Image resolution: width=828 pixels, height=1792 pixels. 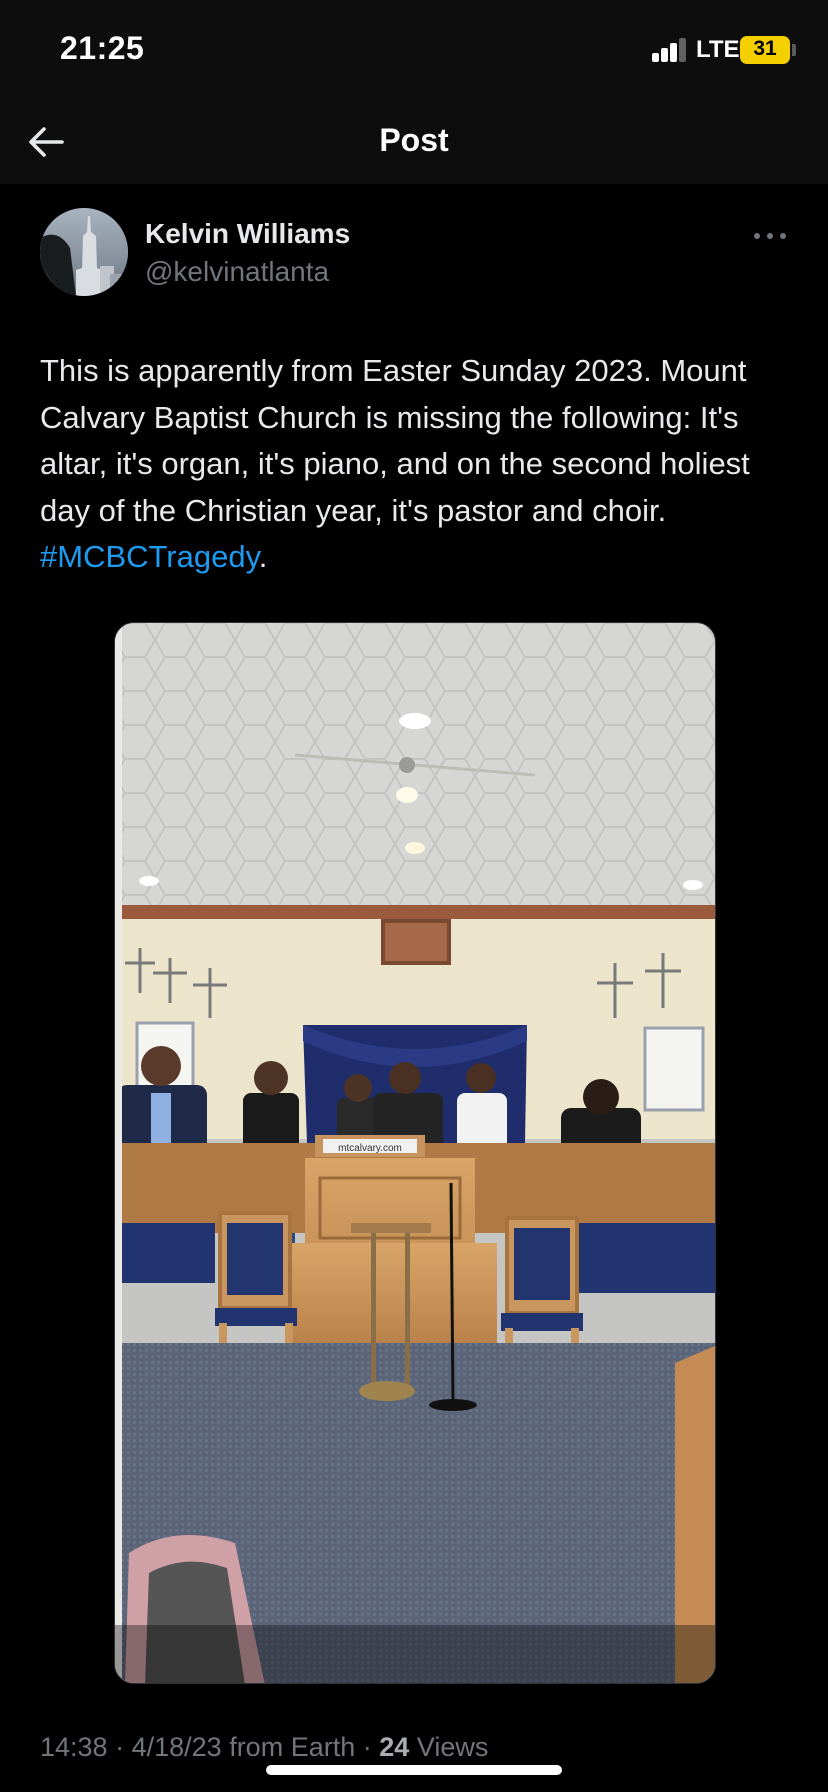 What do you see at coordinates (247, 234) in the screenshot?
I see `author-name: Kelvin Williams` at bounding box center [247, 234].